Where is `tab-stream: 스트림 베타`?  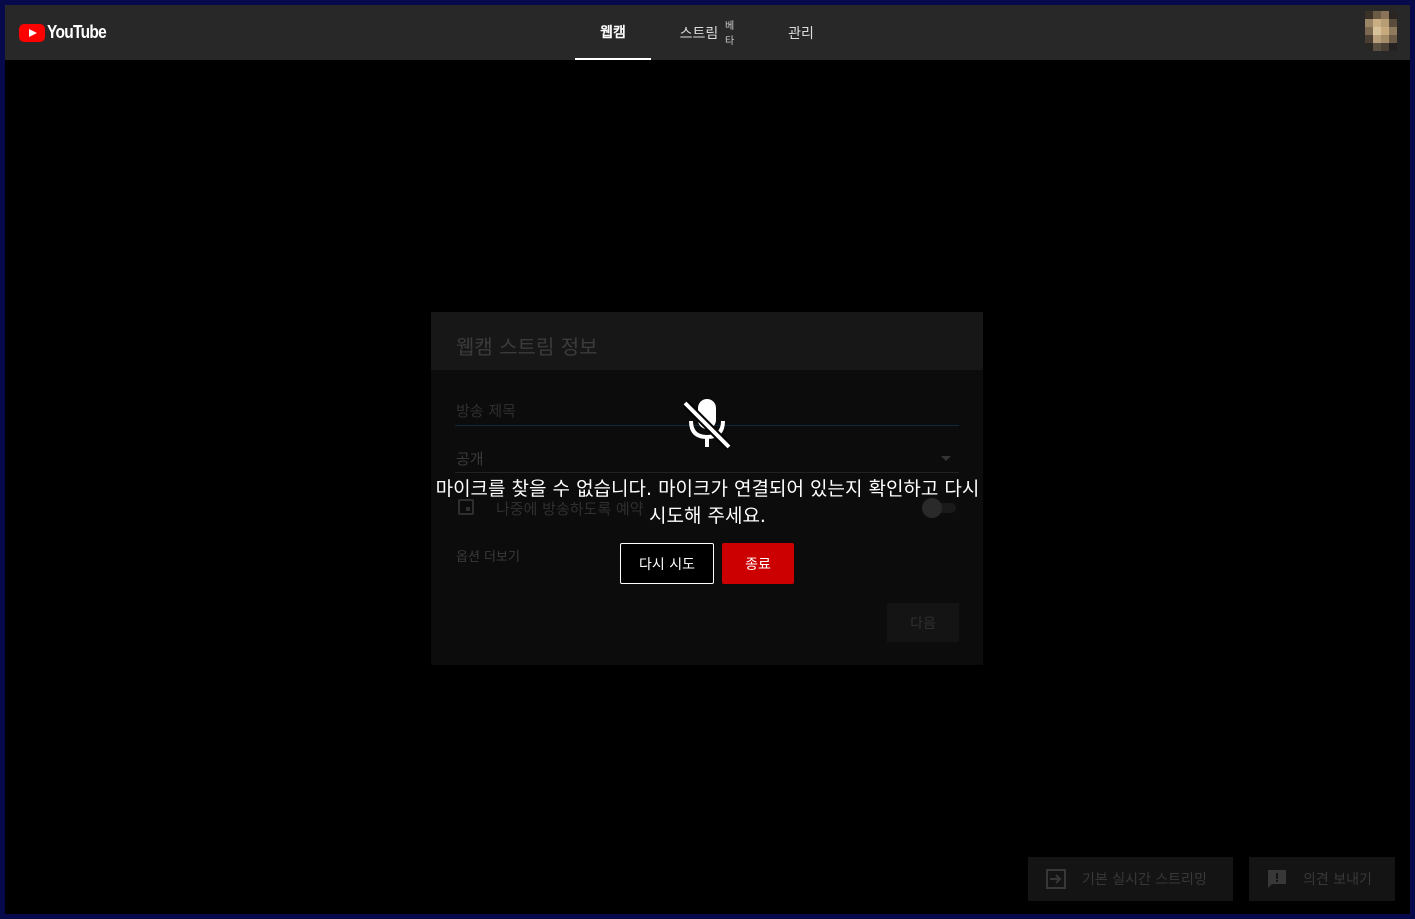 tab-stream: 스트림 베타 is located at coordinates (700, 32).